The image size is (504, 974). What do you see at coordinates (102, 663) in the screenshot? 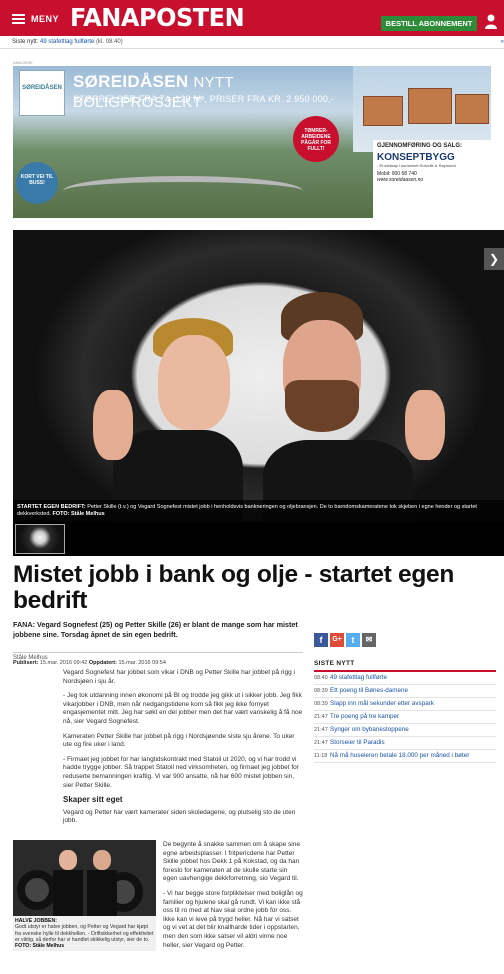
I see `updated-label: Oppdatert:` at bounding box center [102, 663].